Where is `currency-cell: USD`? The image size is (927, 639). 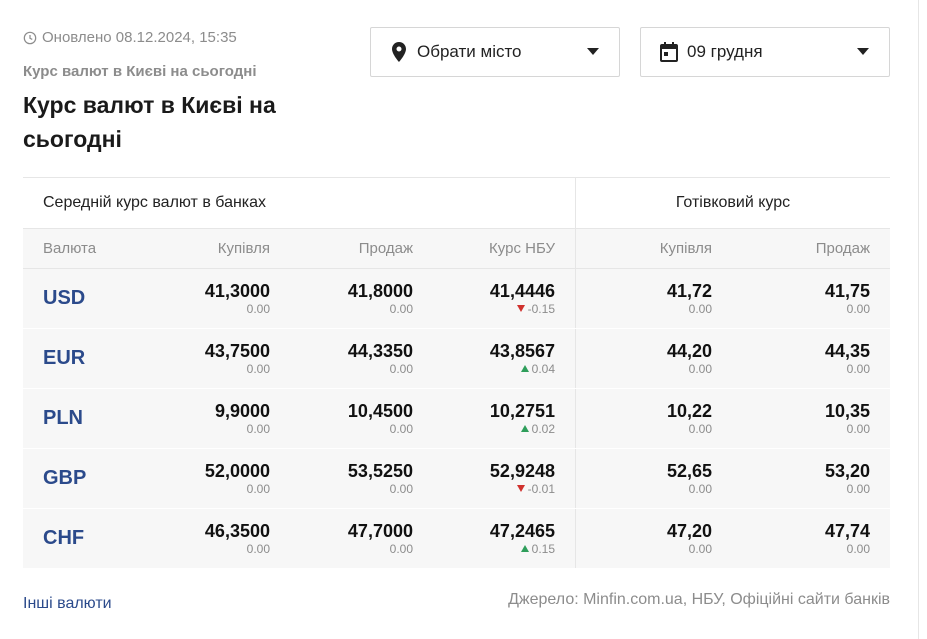 currency-cell: USD is located at coordinates (74, 298).